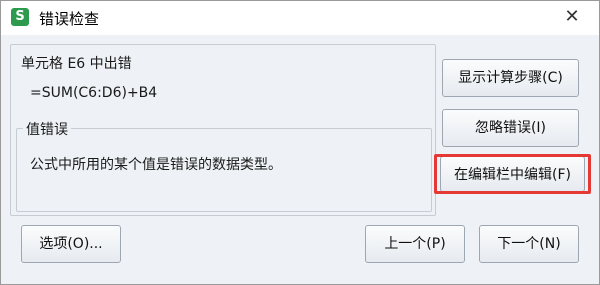 The width and height of the screenshot is (600, 285). I want to click on app-icon: S, so click(20, 17).